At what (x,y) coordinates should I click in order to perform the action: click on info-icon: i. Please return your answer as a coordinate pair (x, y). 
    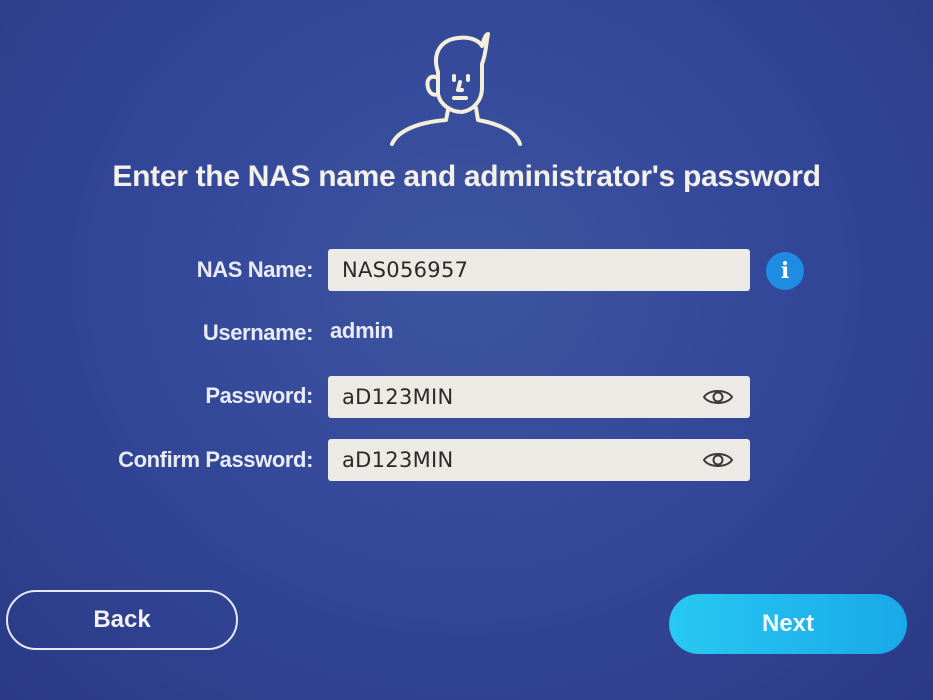
    Looking at the image, I should click on (785, 271).